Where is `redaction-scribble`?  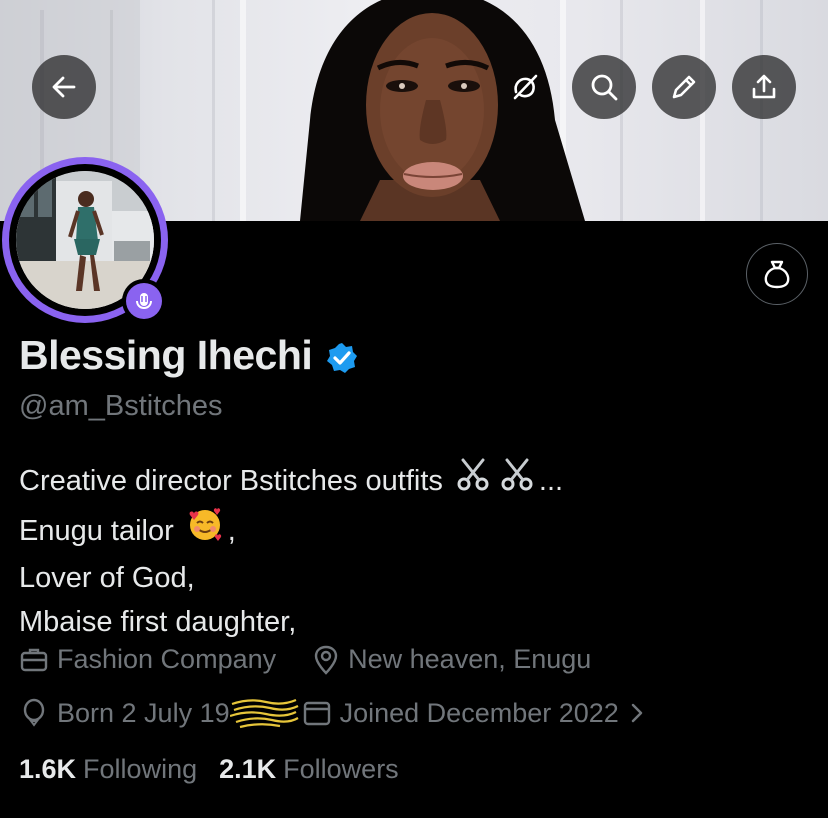 redaction-scribble is located at coordinates (264, 713).